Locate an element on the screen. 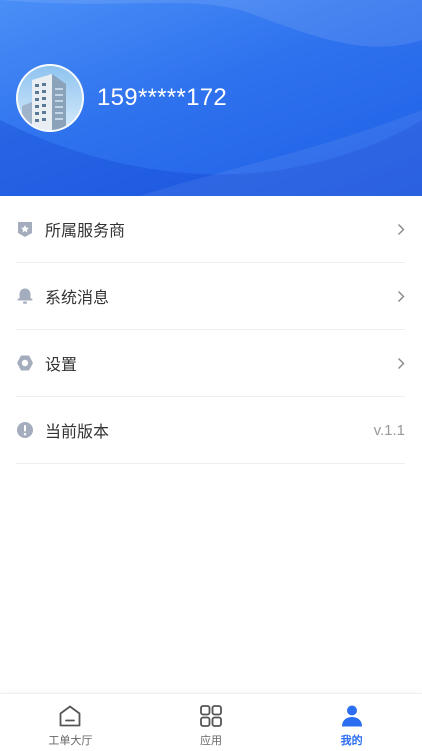  grid-apps-icon is located at coordinates (211, 716).